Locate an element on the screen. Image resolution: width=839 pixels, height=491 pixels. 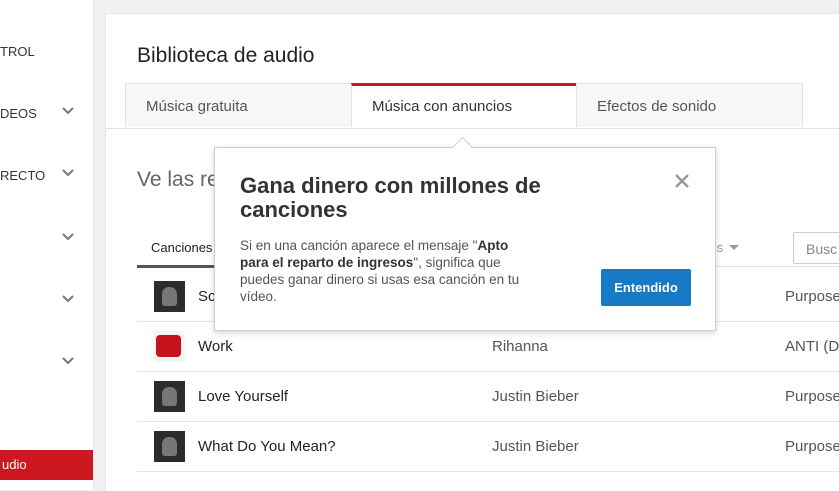
song-title: Love Yourself is located at coordinates (243, 396).